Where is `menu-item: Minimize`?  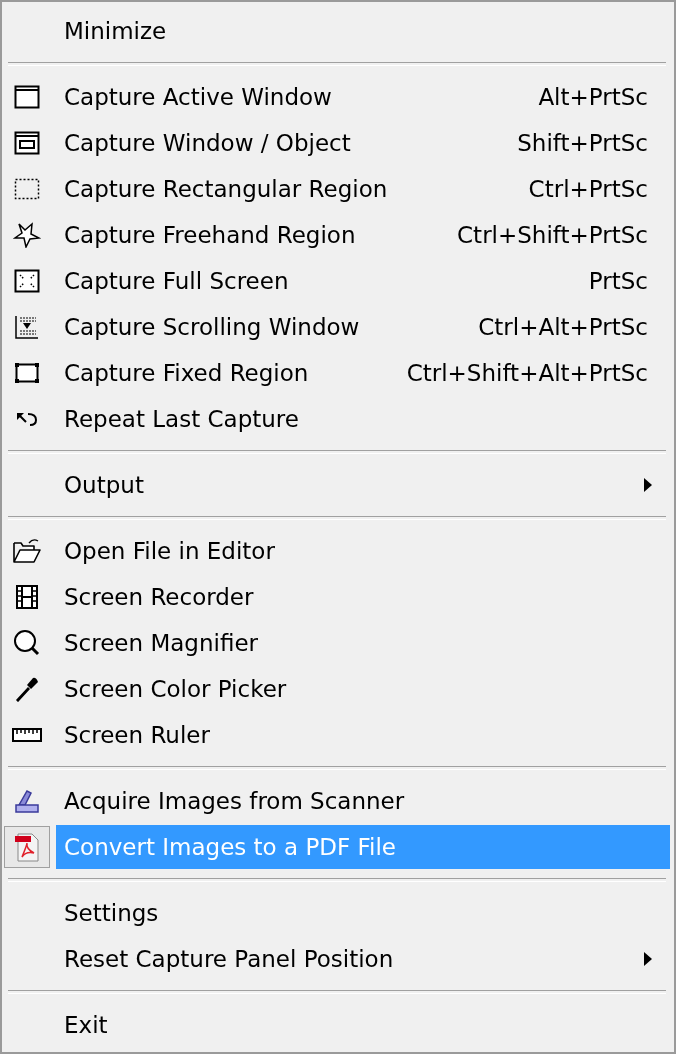 menu-item: Minimize is located at coordinates (363, 31).